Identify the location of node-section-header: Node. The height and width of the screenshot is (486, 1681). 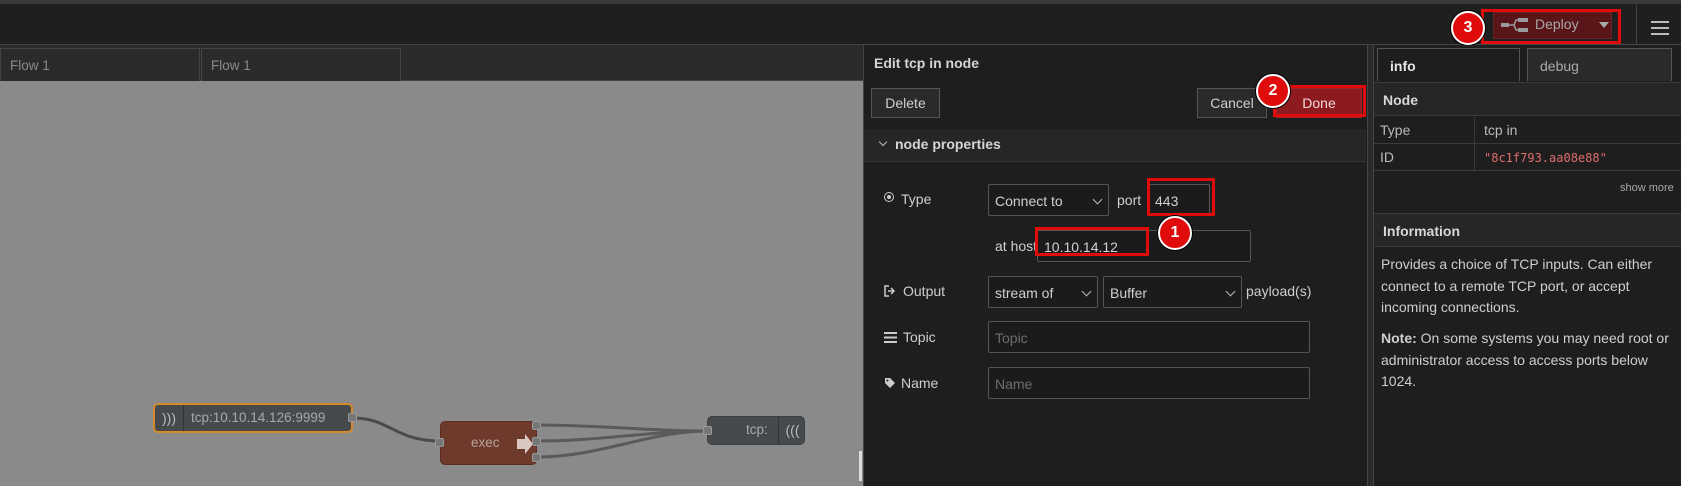
(1527, 99).